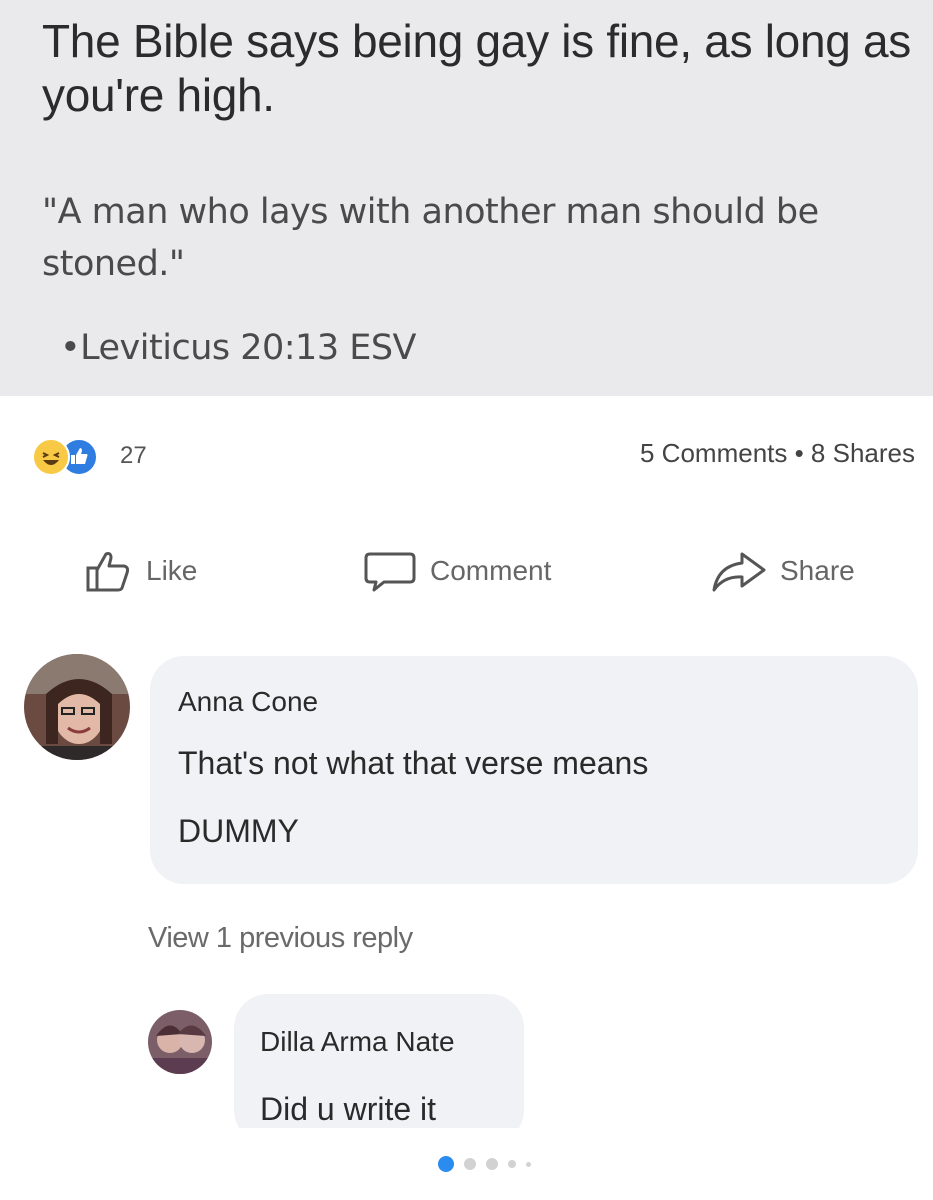 Image resolution: width=933 pixels, height=1200 pixels. I want to click on haha-reaction-icon, so click(51, 457).